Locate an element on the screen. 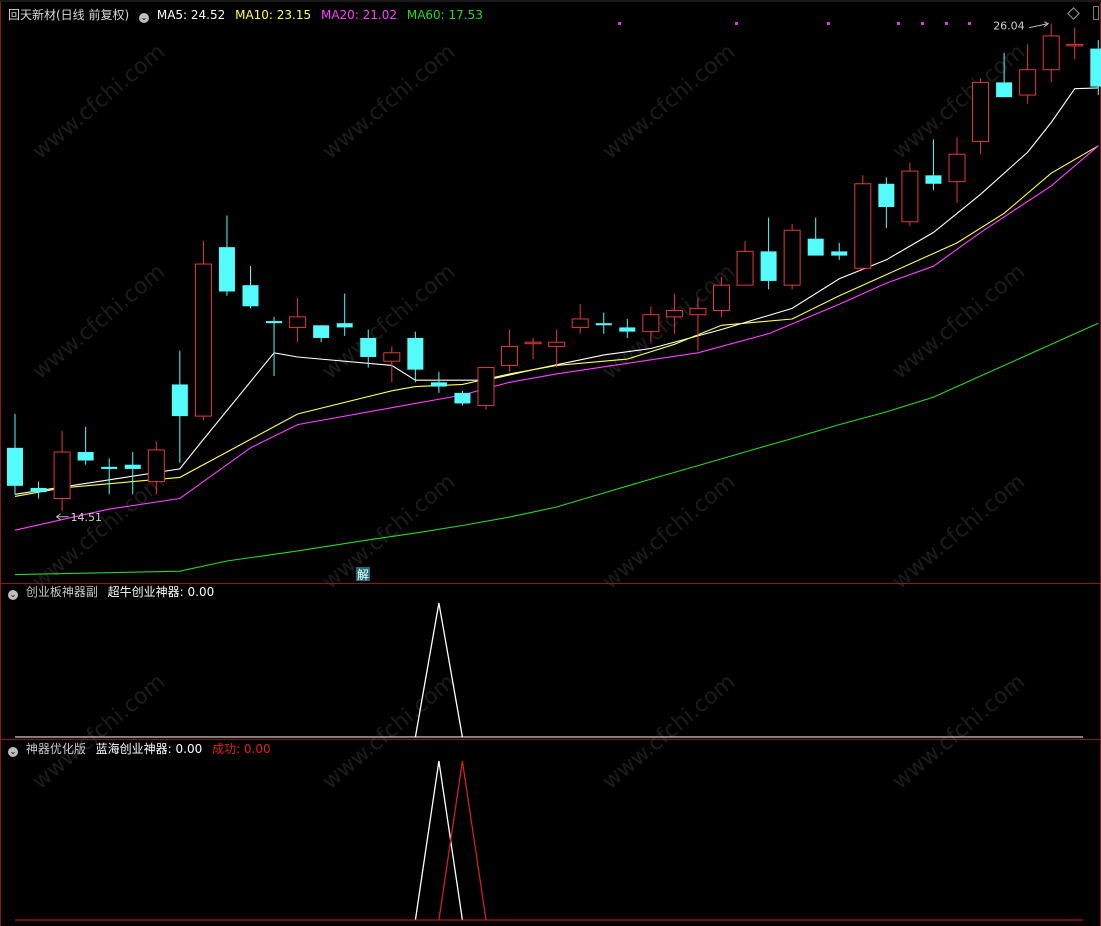 Image resolution: width=1101 pixels, height=926 pixels. sub2-series-line is located at coordinates (462, 840).